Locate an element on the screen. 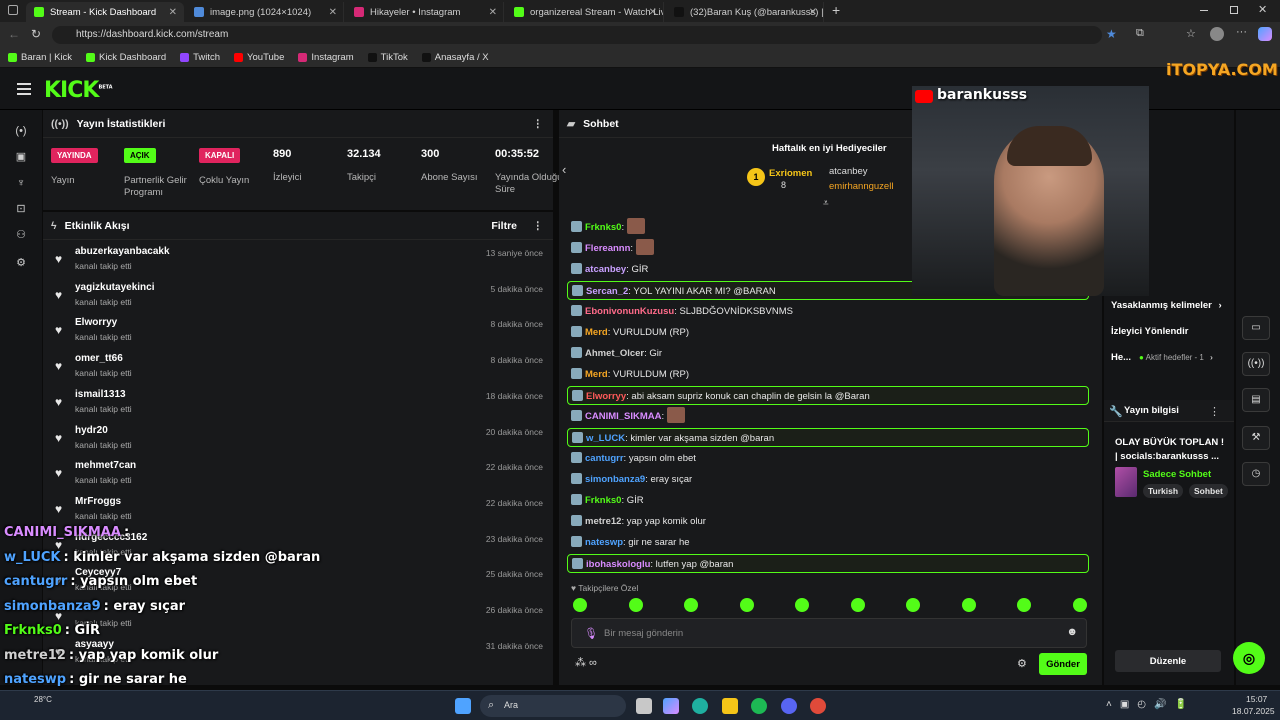 The height and width of the screenshot is (720, 1280). chat-username: CANIMI_SIKMAA is located at coordinates (623, 416).